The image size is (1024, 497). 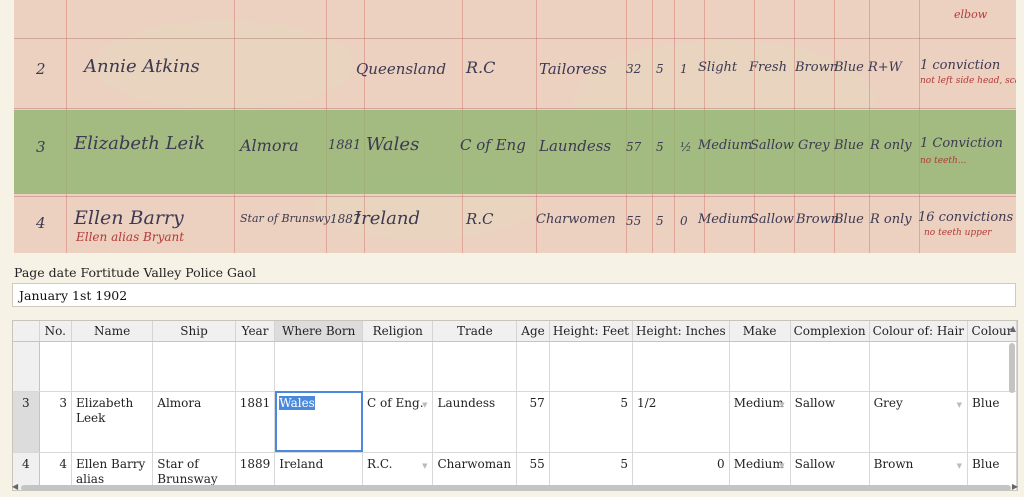 What do you see at coordinates (961, 143) in the screenshot?
I see `scan-remarks: 1 Conviction` at bounding box center [961, 143].